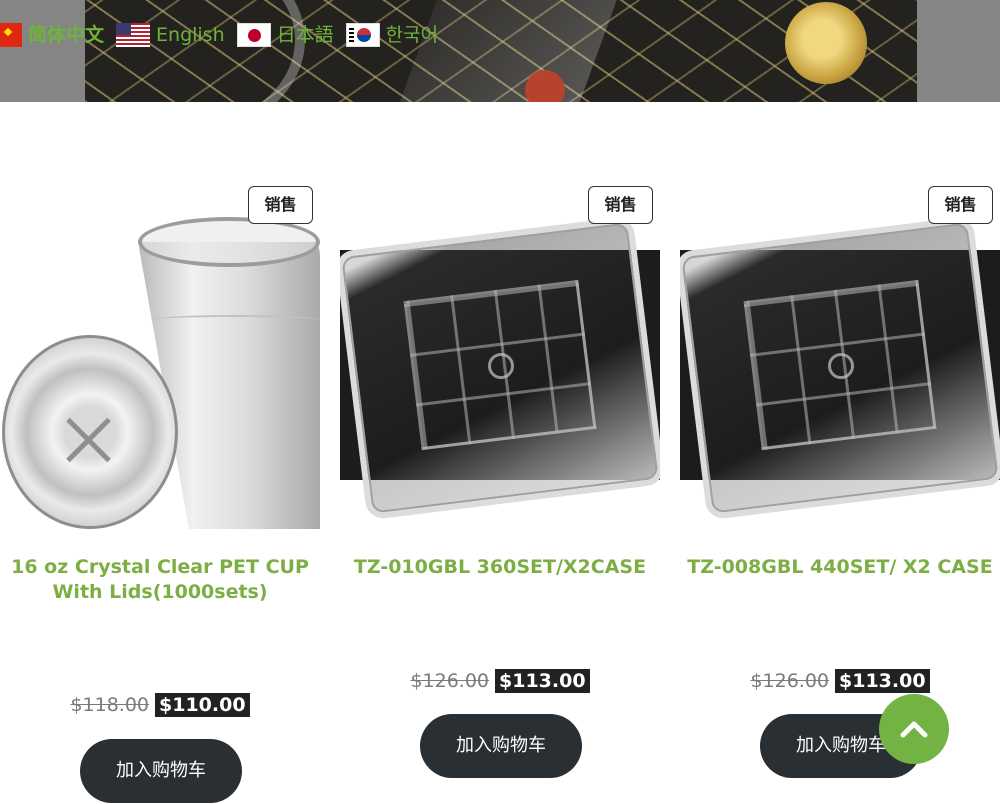 The image size is (1000, 804). Describe the element at coordinates (412, 35) in the screenshot. I see `language-label: 한국어` at that location.